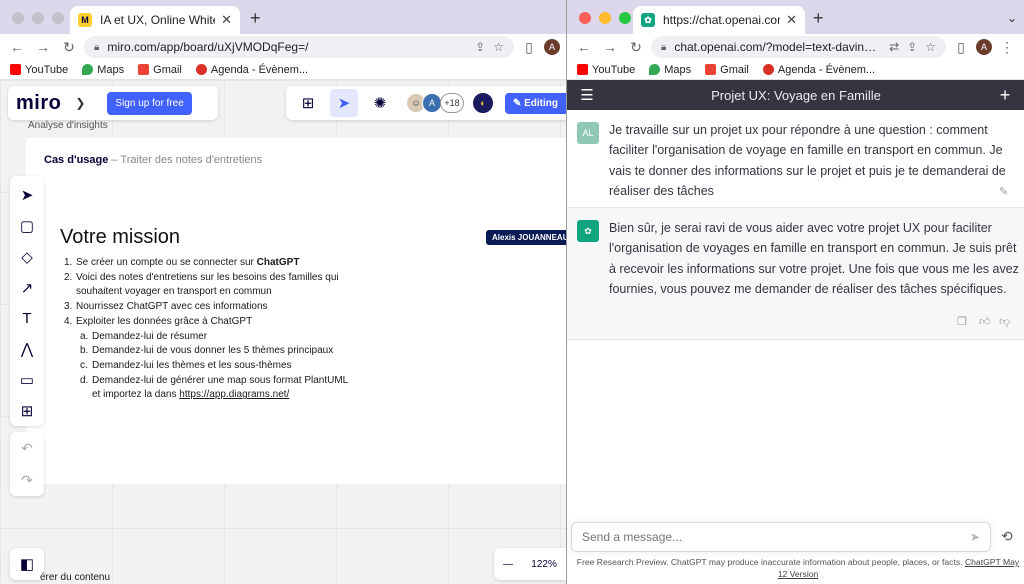  Describe the element at coordinates (648, 20) in the screenshot. I see `chatgpt-favicon-icon: ✿` at that location.